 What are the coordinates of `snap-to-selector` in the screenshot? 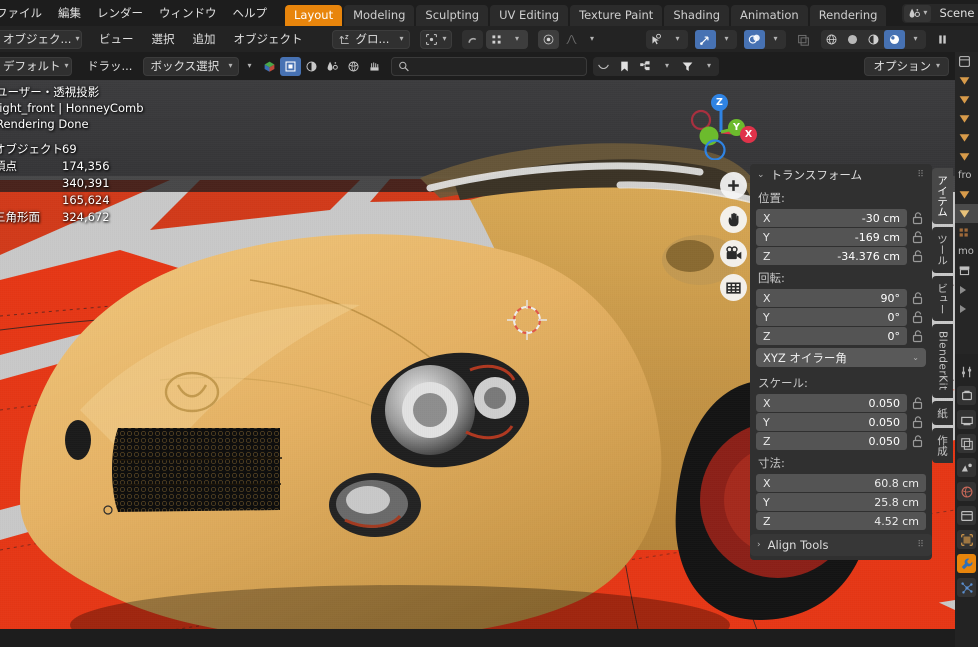 It's located at (496, 39).